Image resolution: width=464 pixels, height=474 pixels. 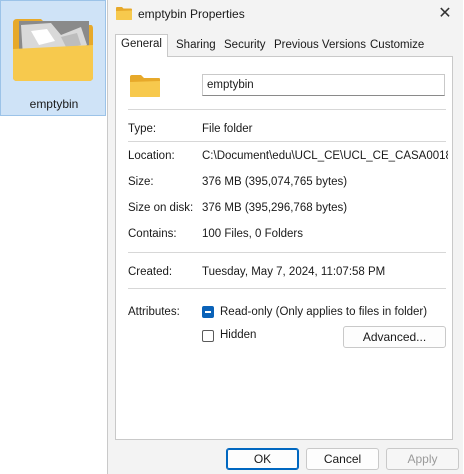 I want to click on hidden-label: Hidden, so click(x=238, y=335).